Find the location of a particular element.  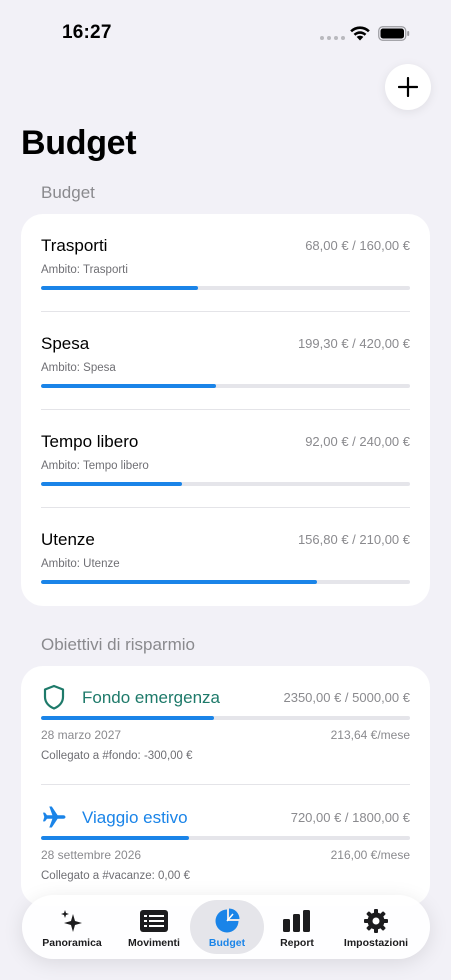

tab-panoramica: Panoramica is located at coordinates (72, 927).